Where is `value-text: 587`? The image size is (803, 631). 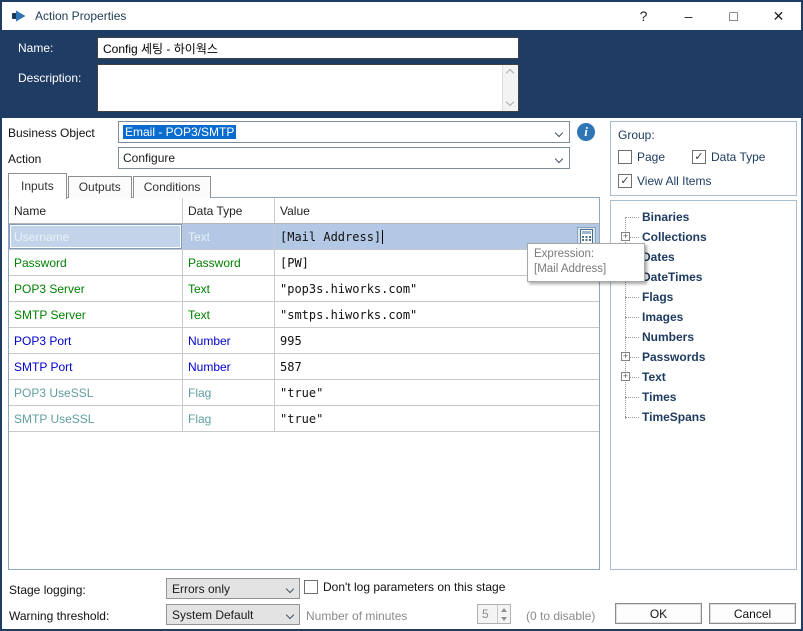
value-text: 587 is located at coordinates (291, 366).